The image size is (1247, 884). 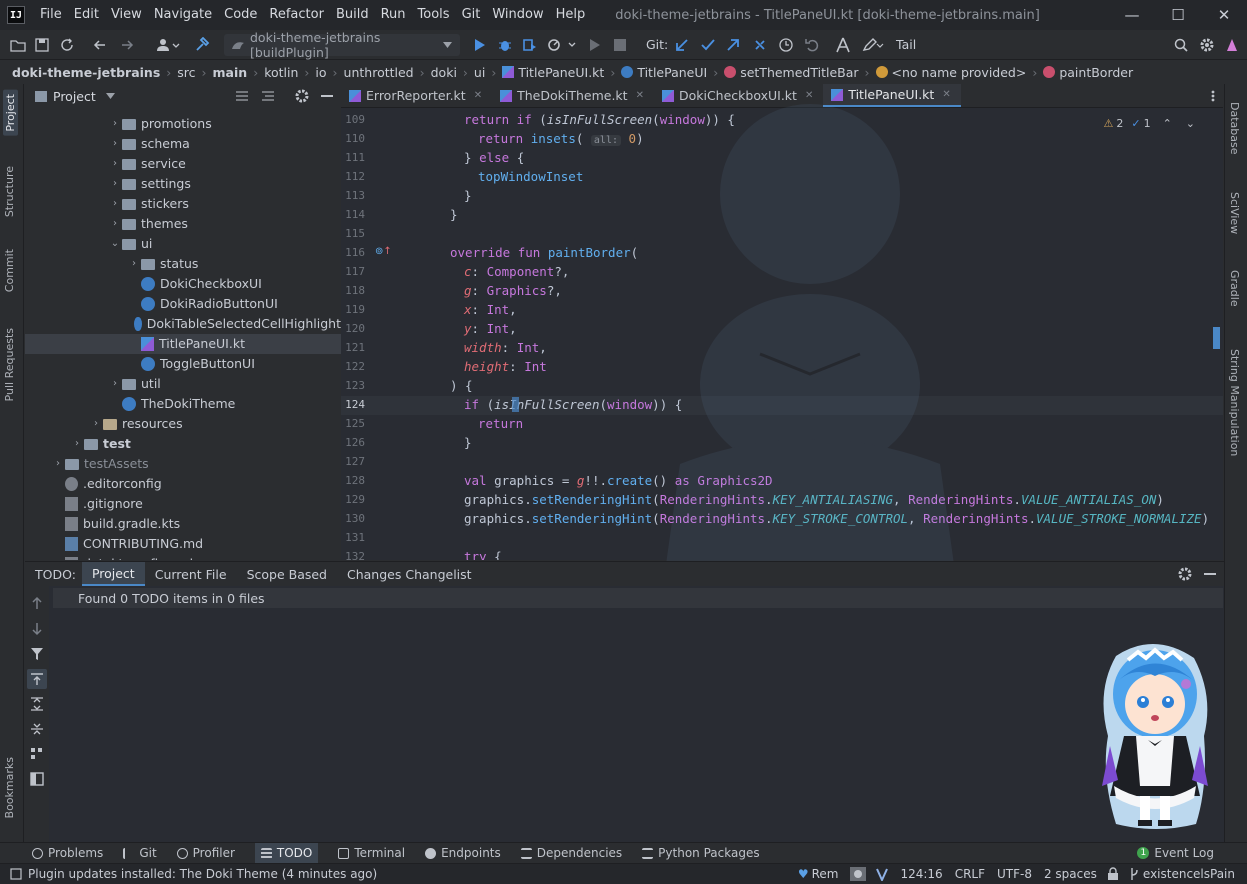 What do you see at coordinates (37, 729) in the screenshot?
I see `collapse-all-icon` at bounding box center [37, 729].